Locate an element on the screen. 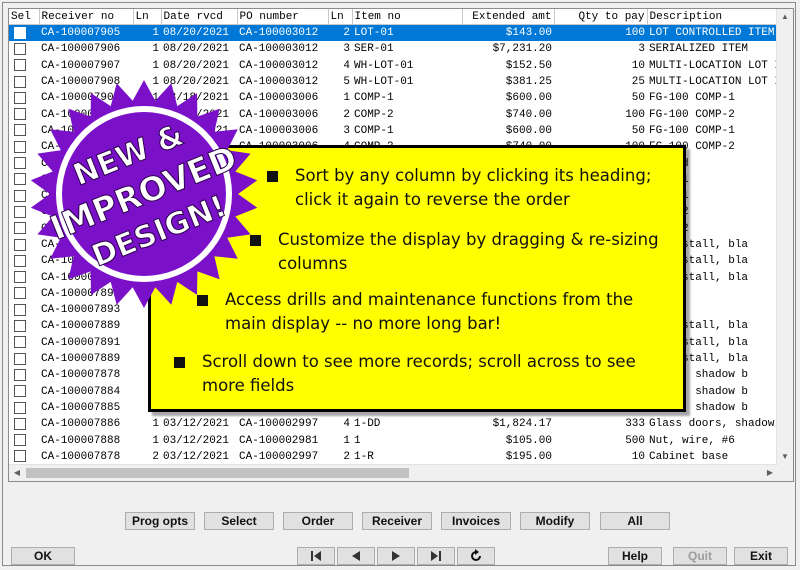 This screenshot has width=800, height=570. previous-record-button is located at coordinates (356, 556).